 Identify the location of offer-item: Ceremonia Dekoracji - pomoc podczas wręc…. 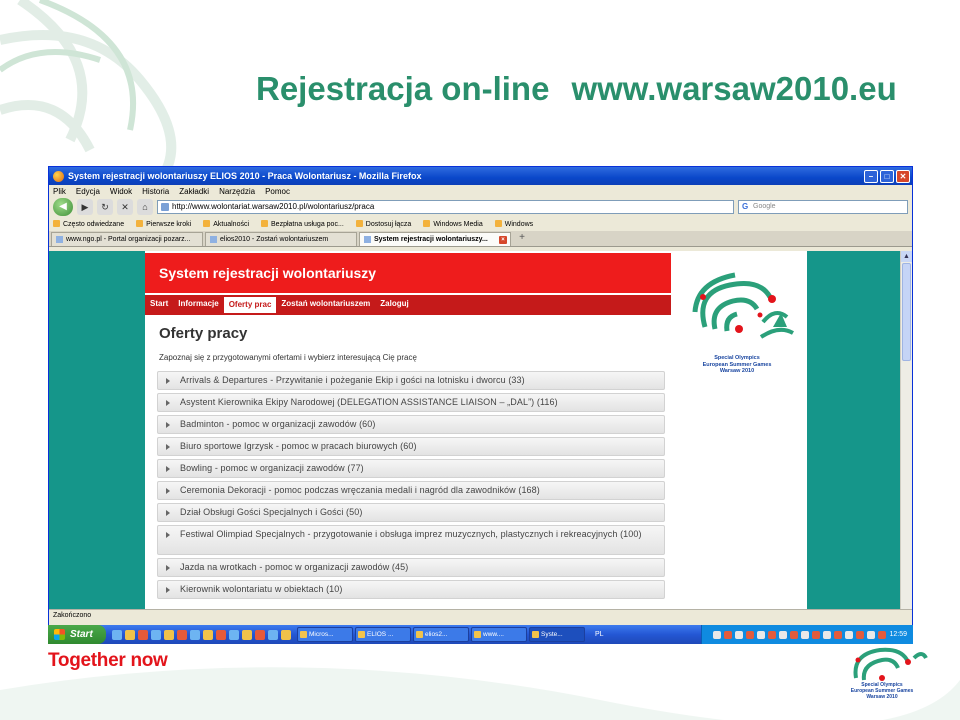
(411, 490).